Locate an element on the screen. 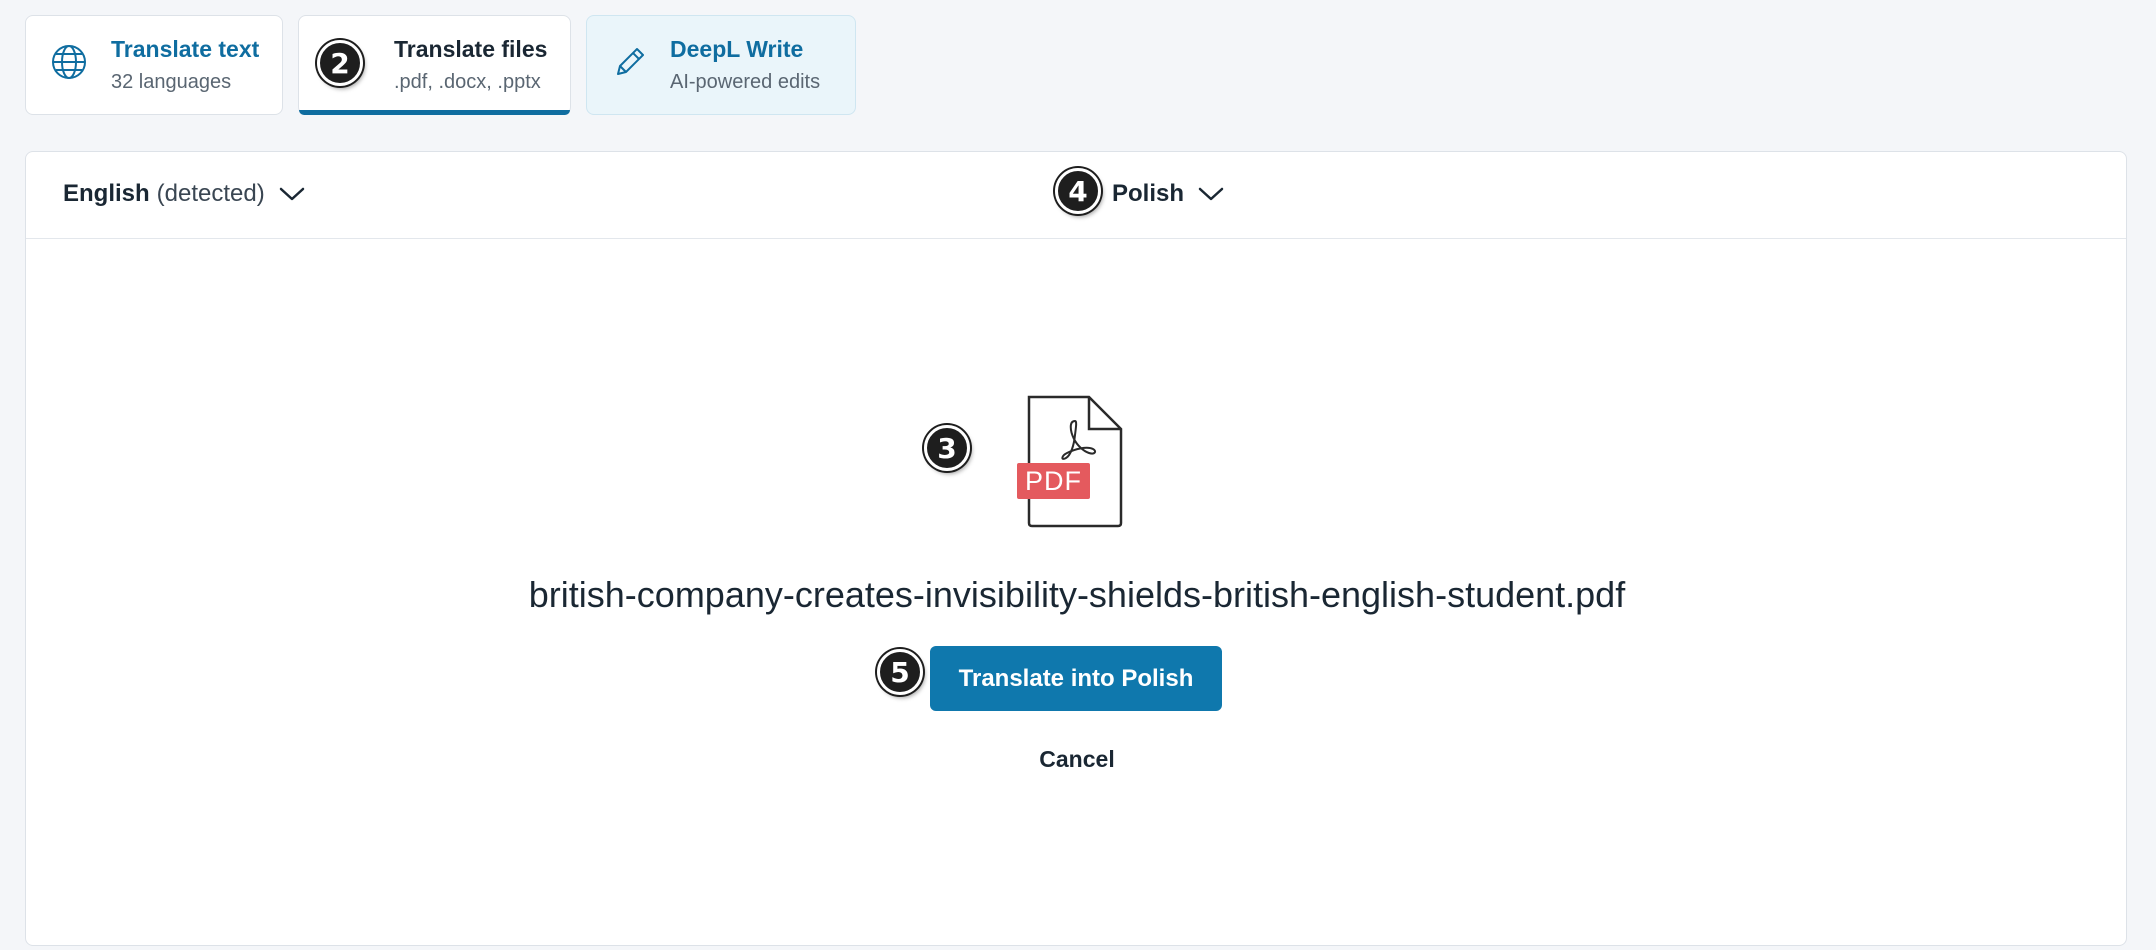 This screenshot has height=950, width=2156. tab-subtitle: 32 languages is located at coordinates (171, 82).